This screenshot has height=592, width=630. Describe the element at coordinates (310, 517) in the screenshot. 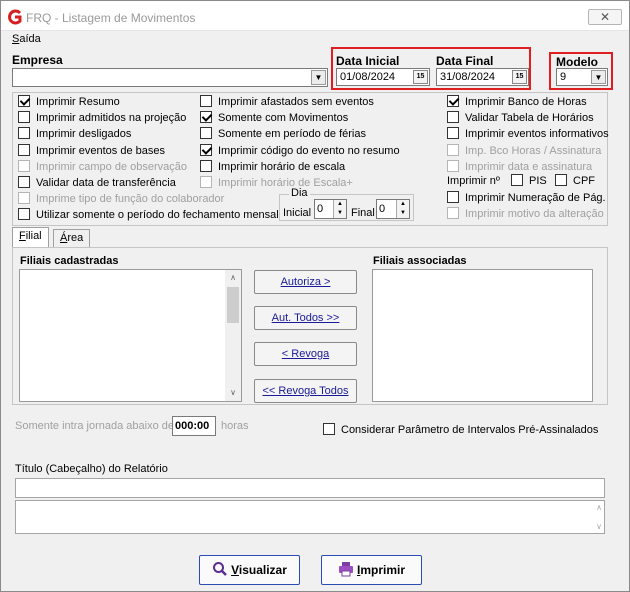

I see `titulo-textarea: ∧ ∨` at that location.